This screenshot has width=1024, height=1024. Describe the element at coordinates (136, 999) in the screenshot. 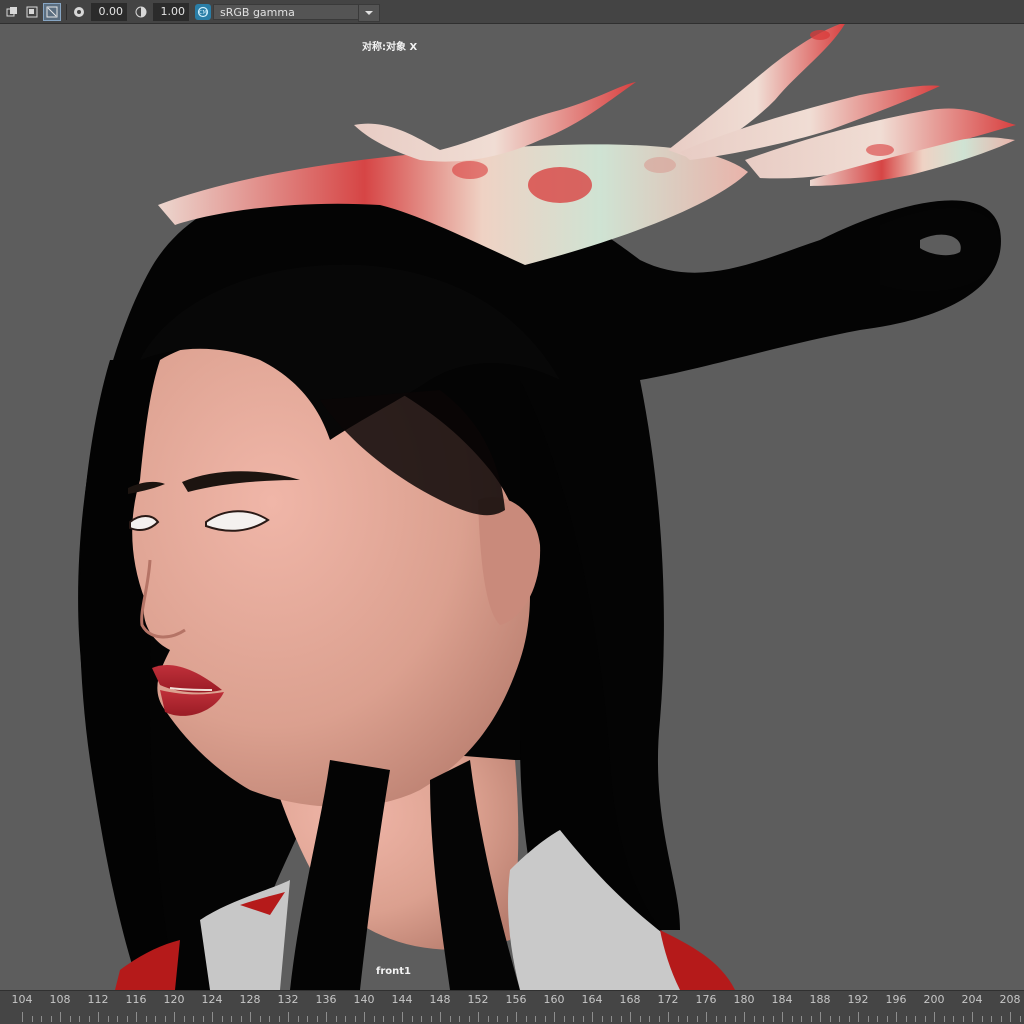

I see `timeline-frame-label: 116` at that location.